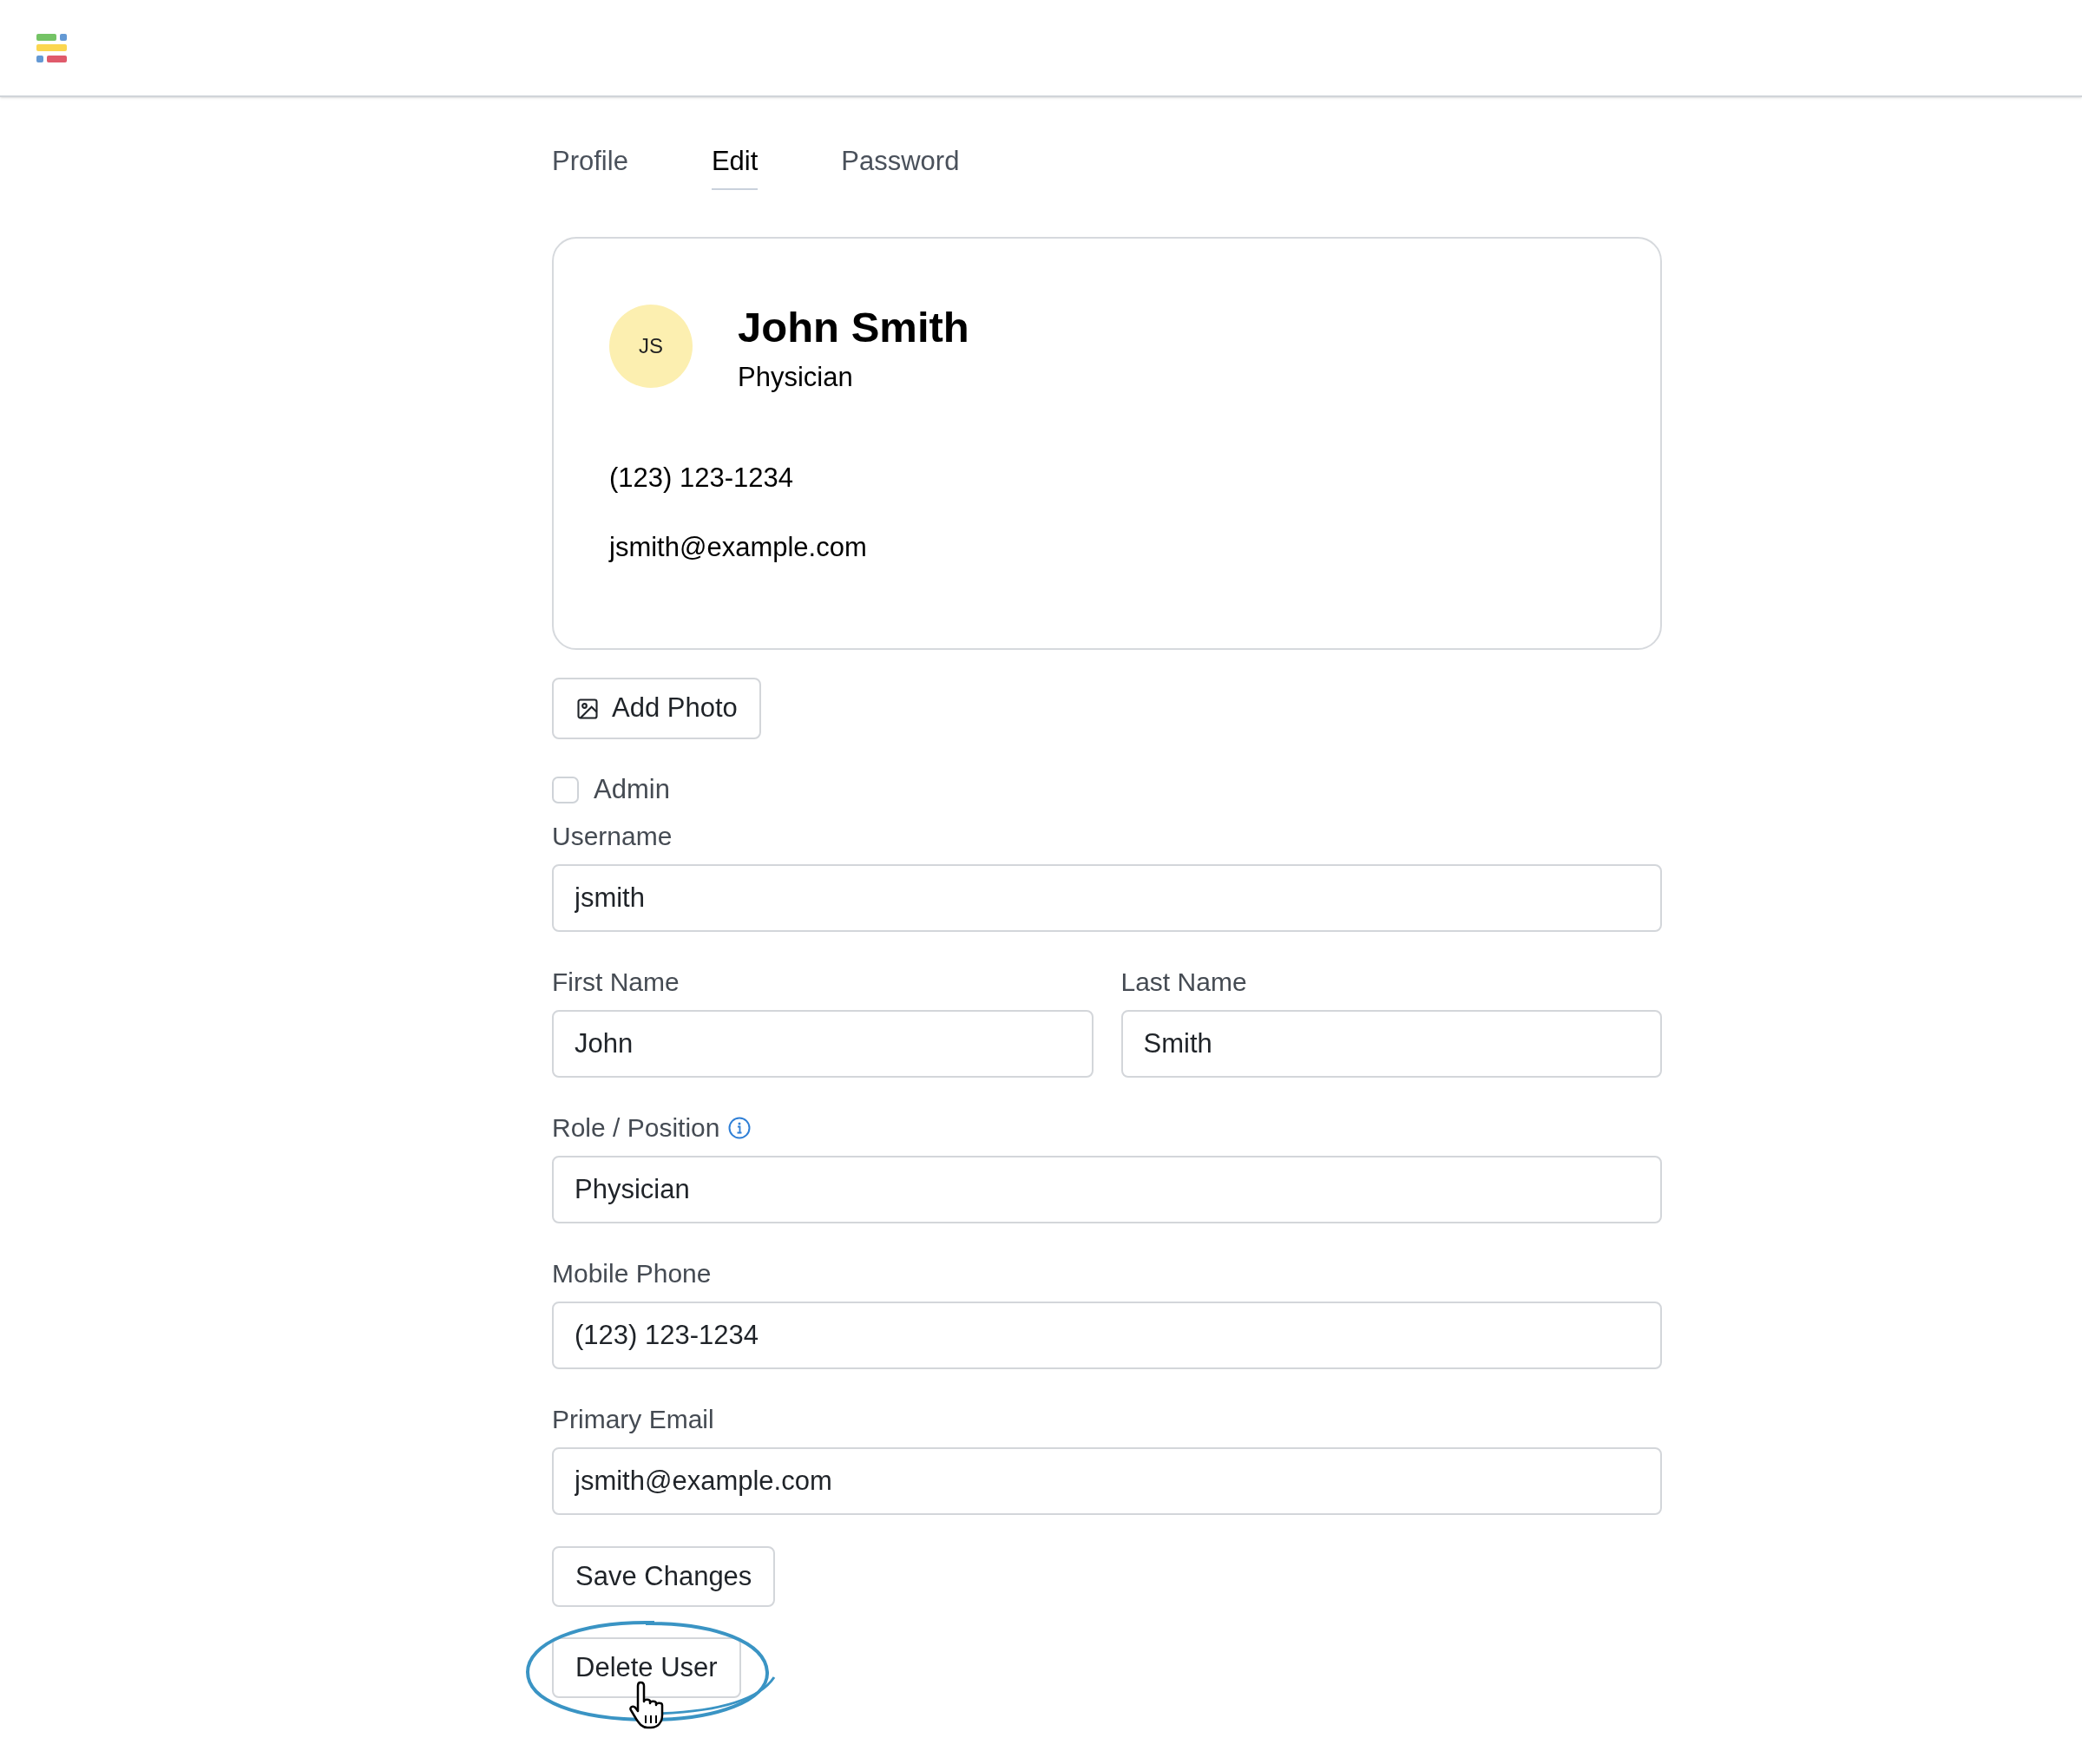 The image size is (2082, 1764). Describe the element at coordinates (796, 377) in the screenshot. I see `user-role: Physician` at that location.